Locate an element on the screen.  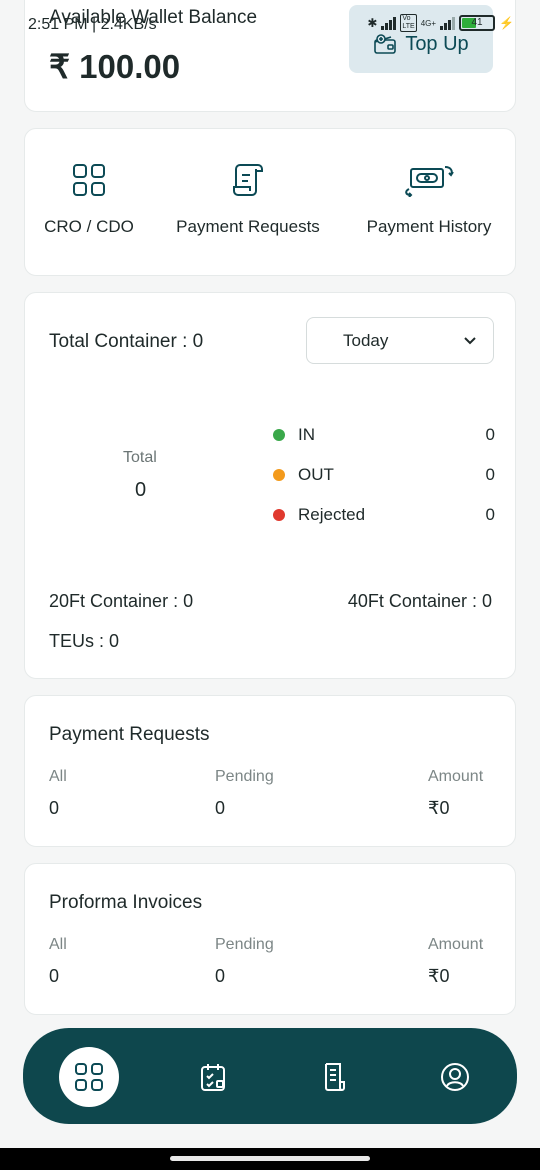
total-container-title: Total Container : 0 is located at coordinates (126, 341).